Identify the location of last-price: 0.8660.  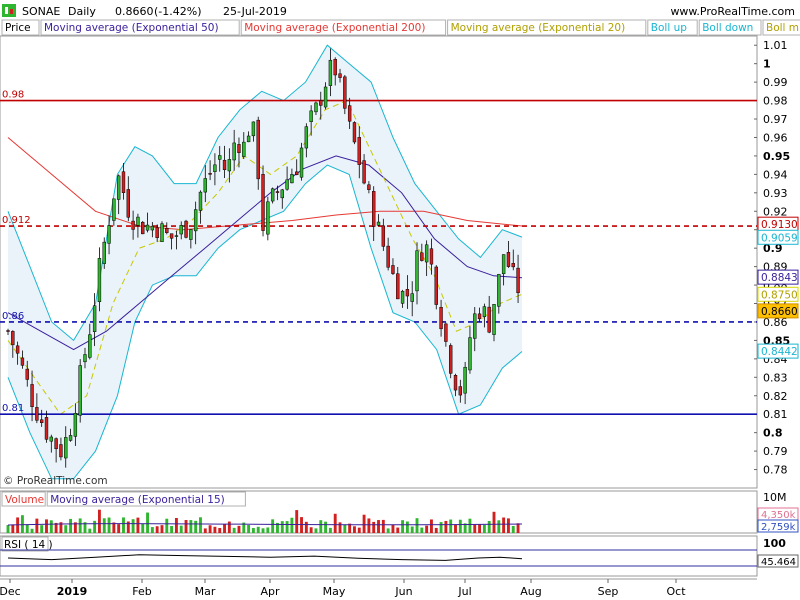
(134, 11).